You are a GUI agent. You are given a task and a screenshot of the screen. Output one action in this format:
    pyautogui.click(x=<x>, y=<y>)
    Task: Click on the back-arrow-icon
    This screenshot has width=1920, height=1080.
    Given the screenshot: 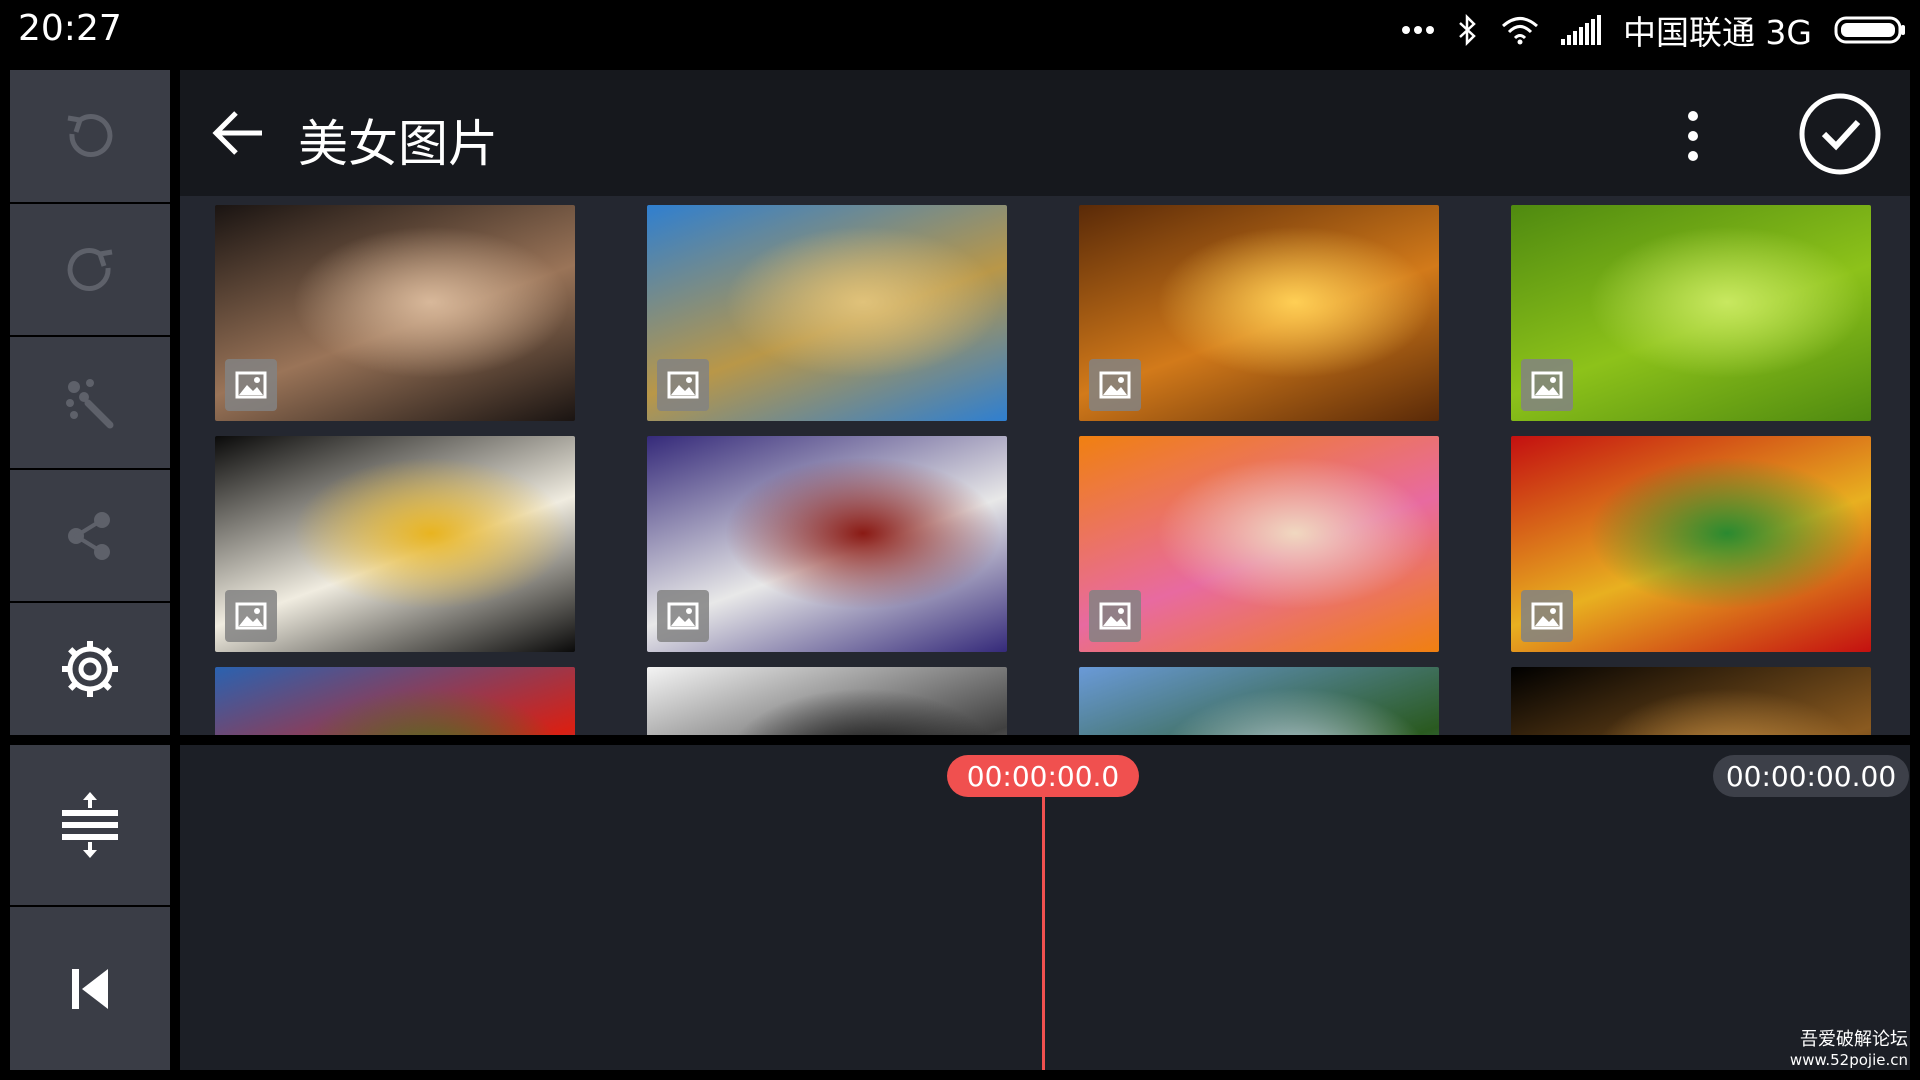 What is the action you would take?
    pyautogui.click(x=240, y=139)
    